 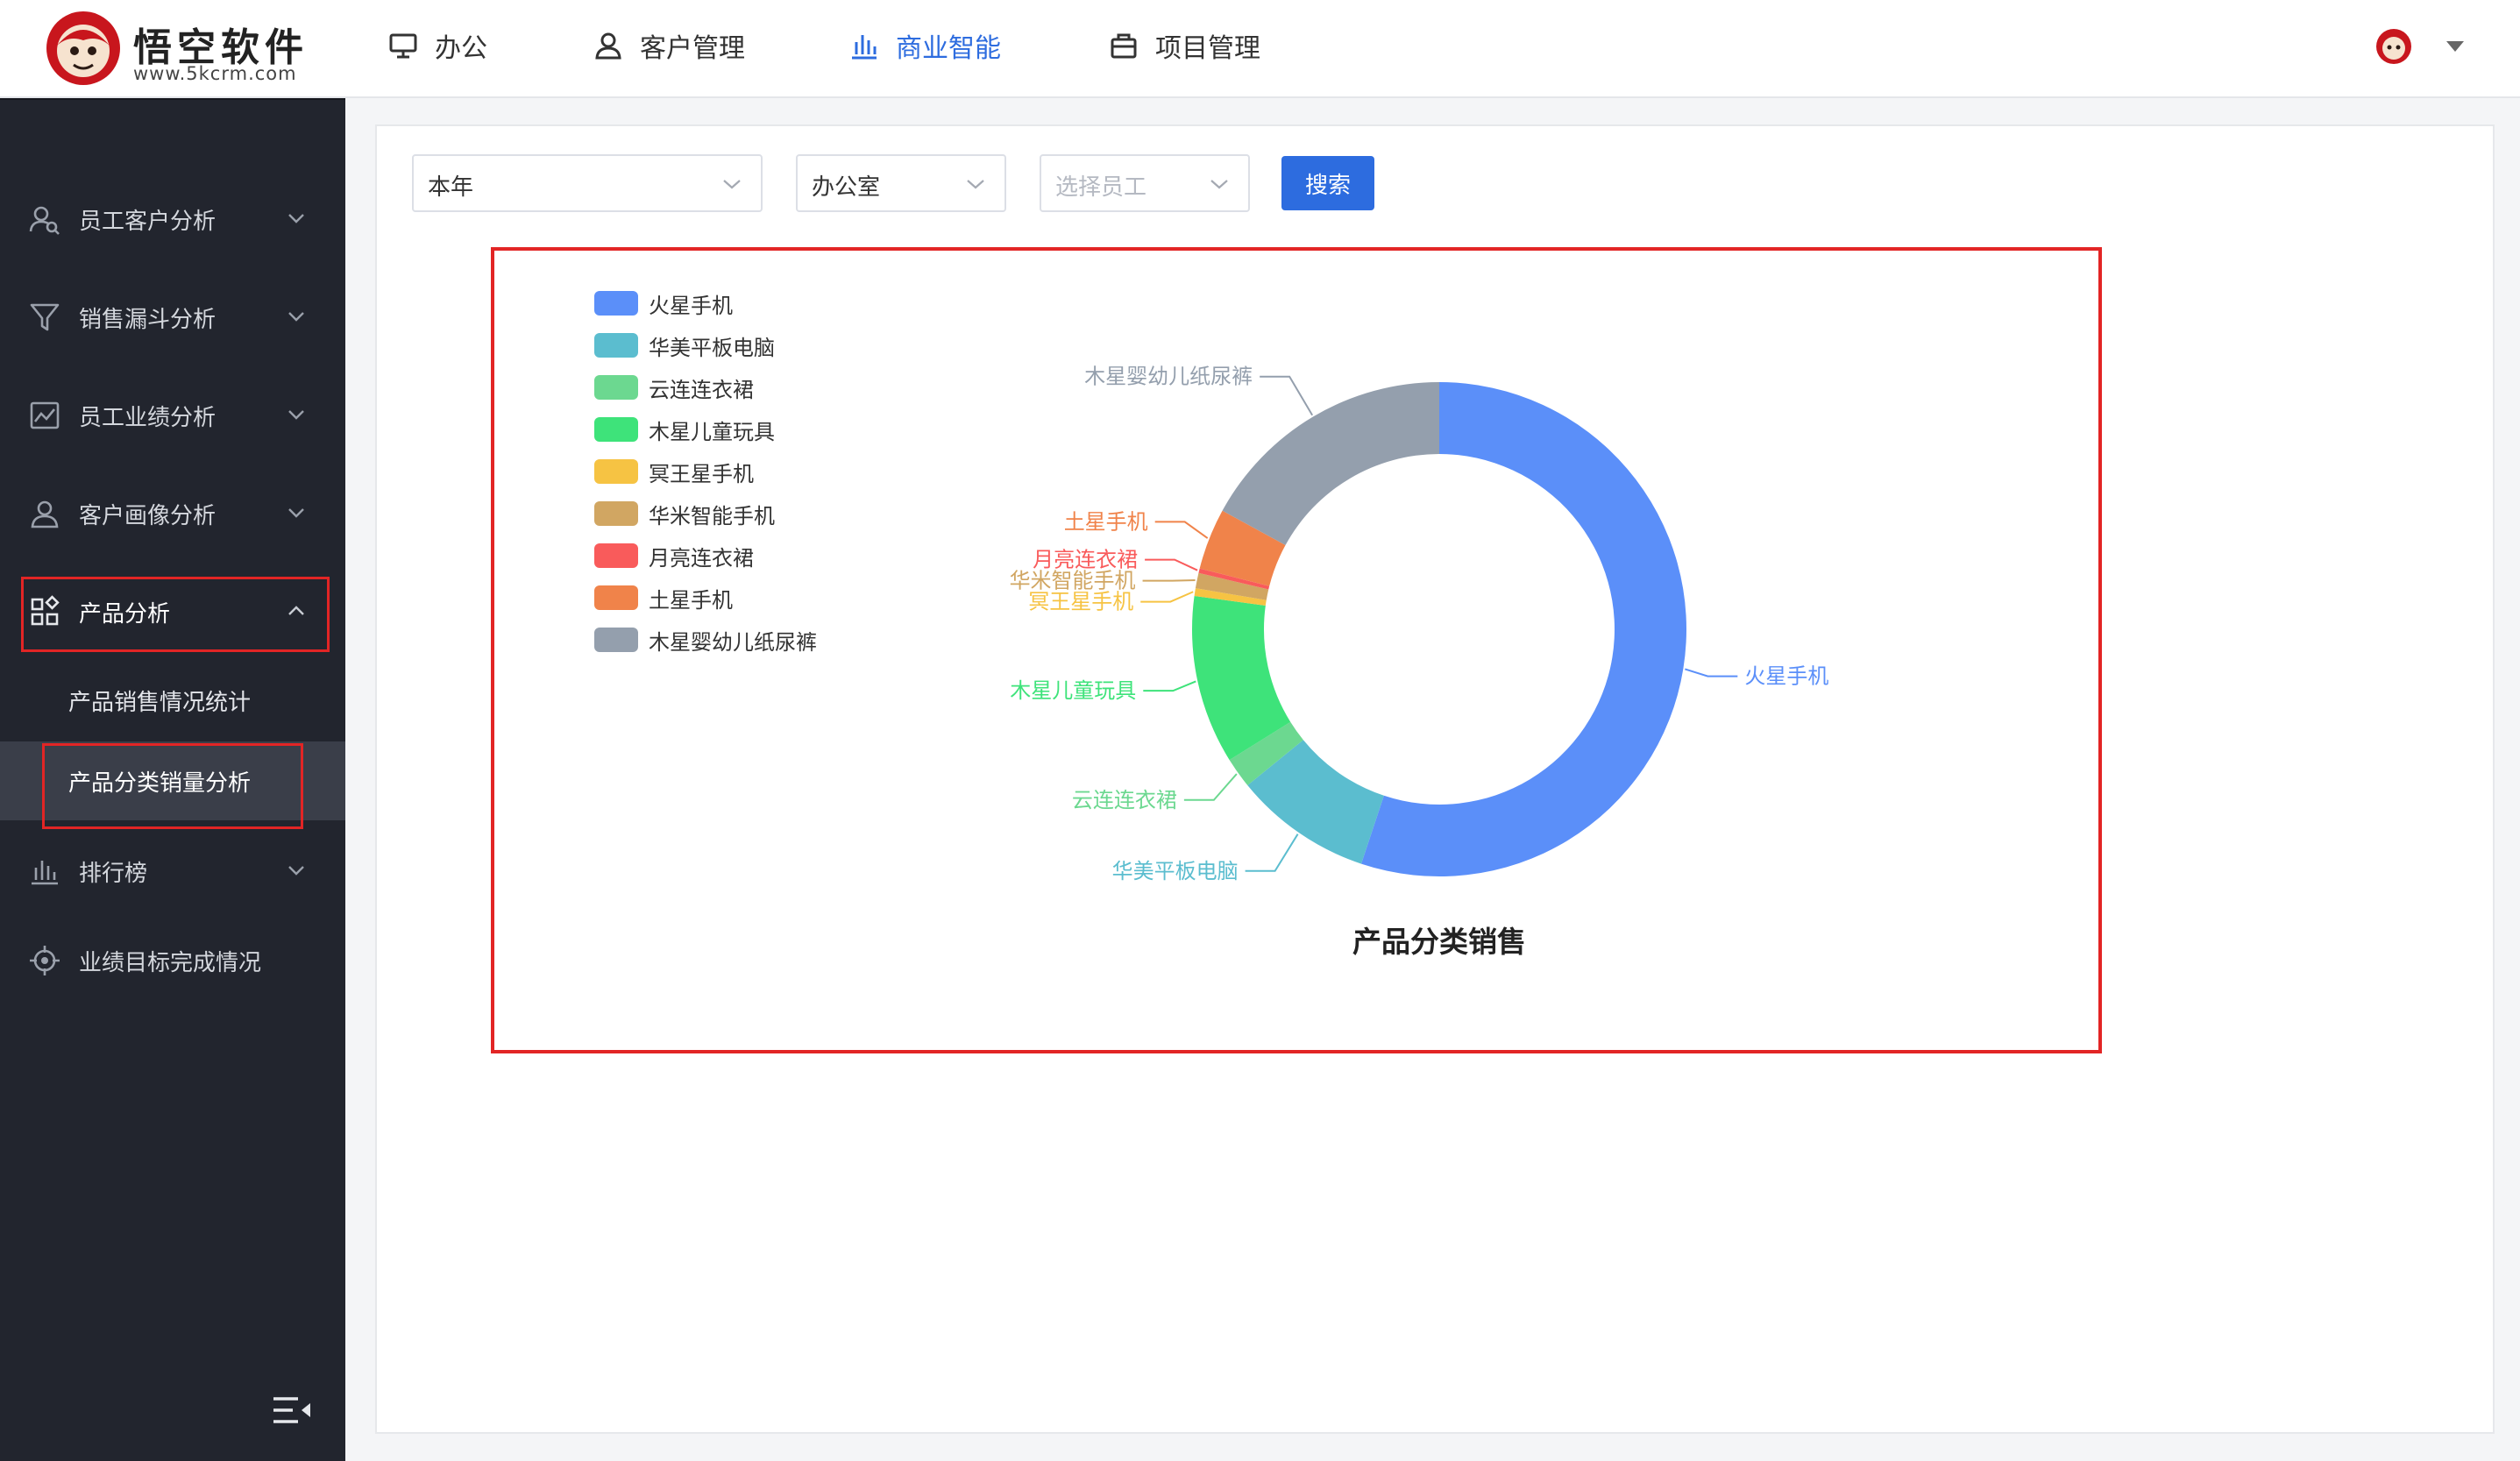 What do you see at coordinates (45, 415) in the screenshot?
I see `line-image-icon` at bounding box center [45, 415].